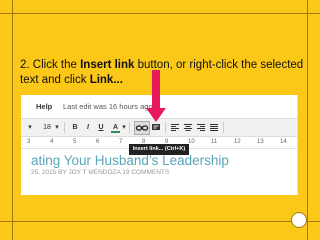  Describe the element at coordinates (44, 106) in the screenshot. I see `menu-help: Help` at that location.